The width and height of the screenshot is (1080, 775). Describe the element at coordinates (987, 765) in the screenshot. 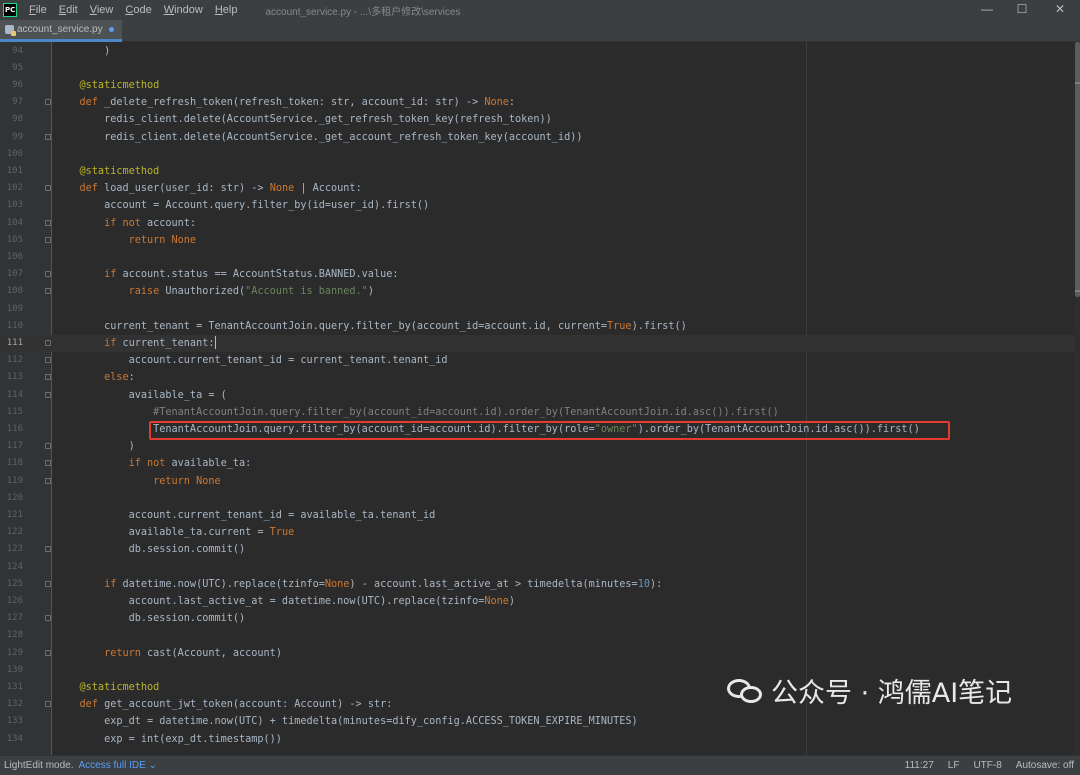

I see `file-encoding: UTF-8` at that location.